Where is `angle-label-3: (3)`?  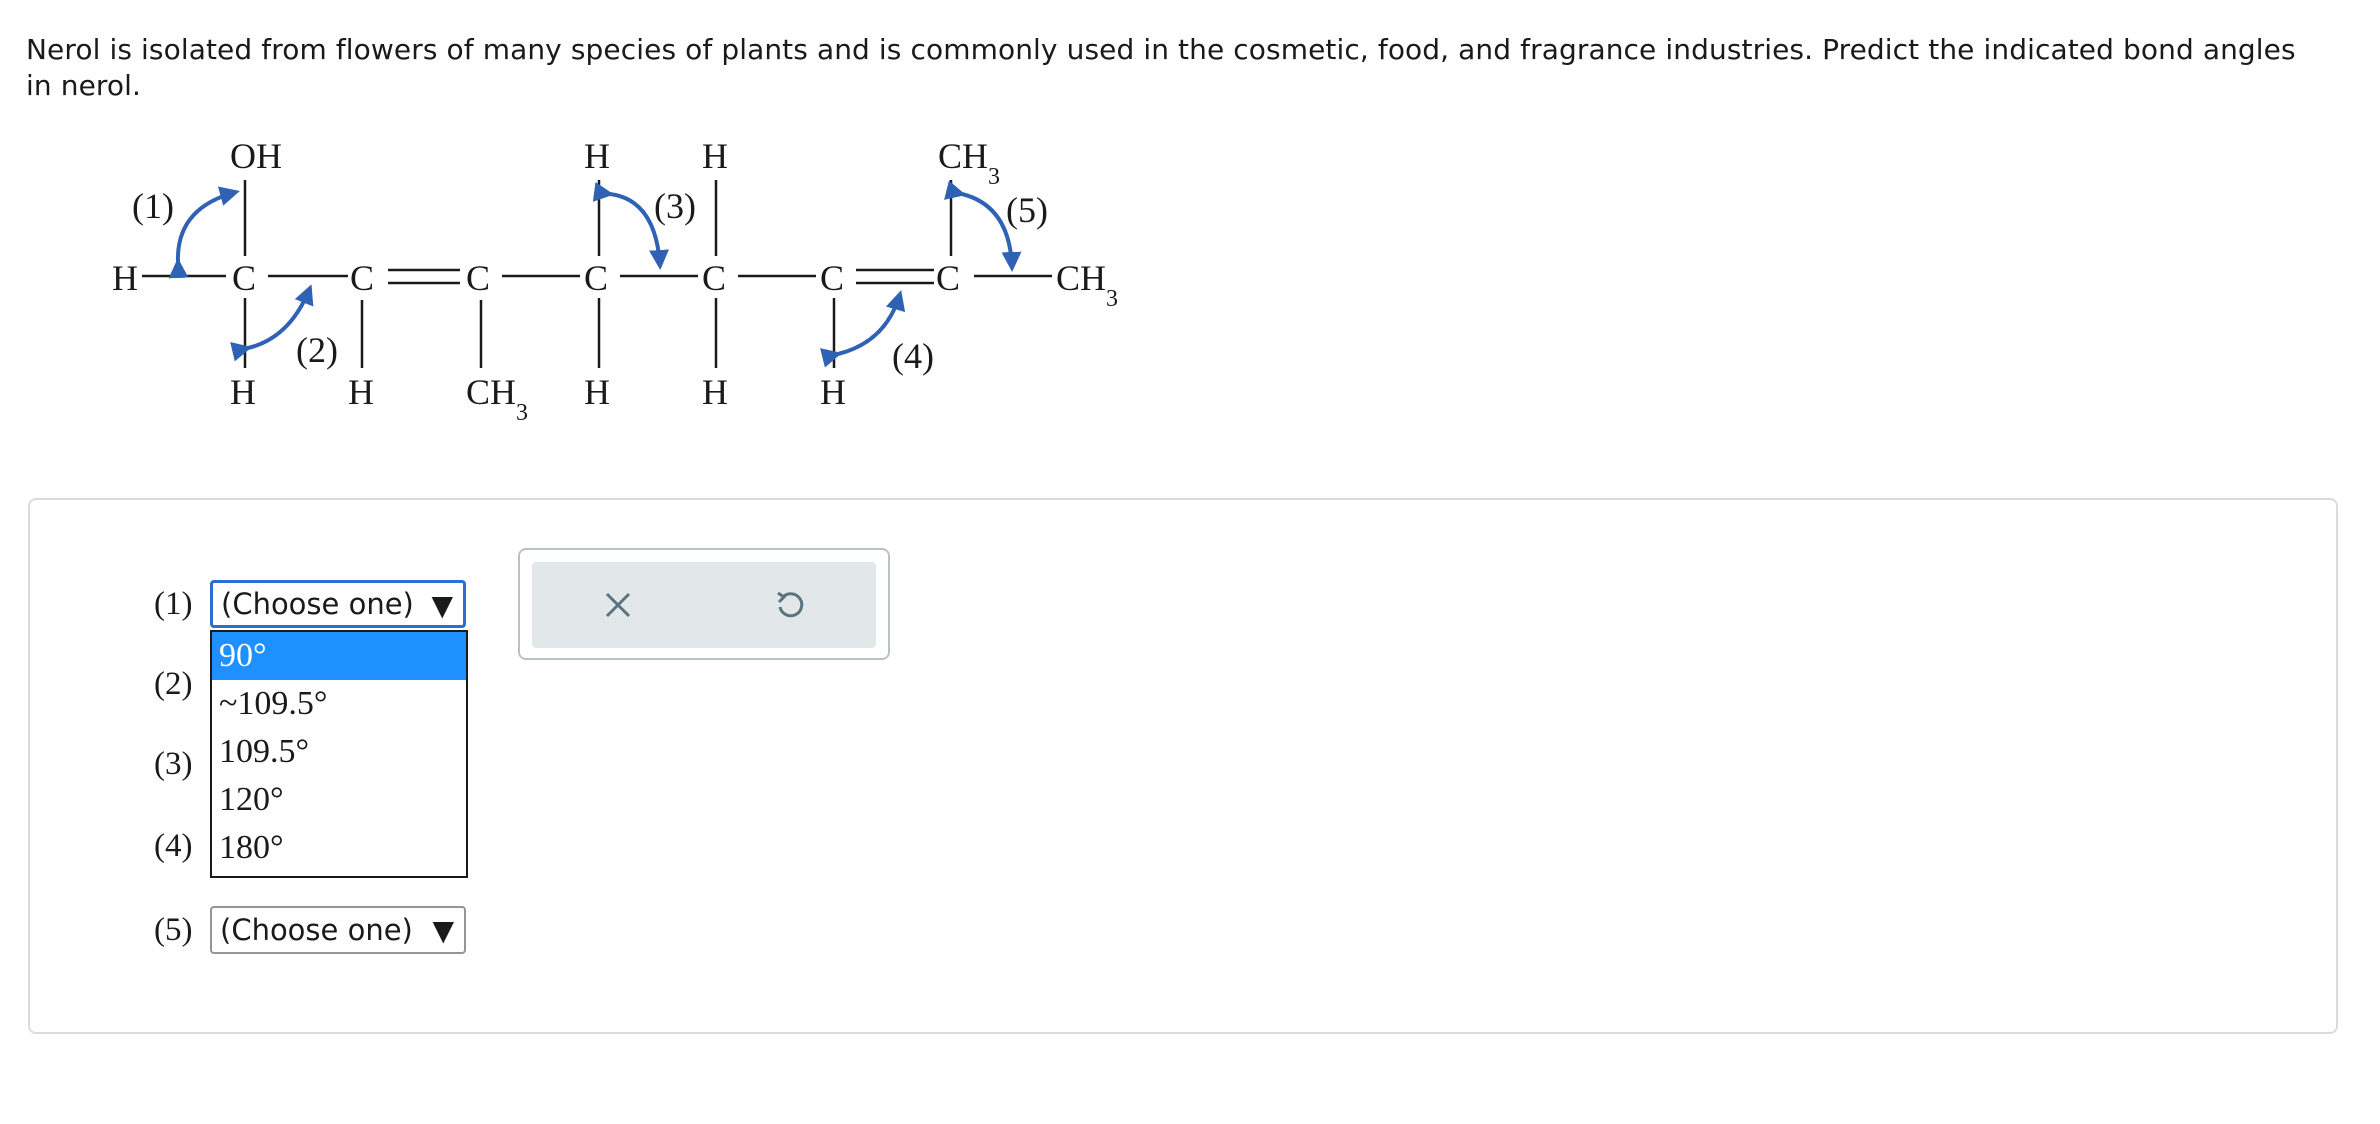
angle-label-3: (3) is located at coordinates (675, 206).